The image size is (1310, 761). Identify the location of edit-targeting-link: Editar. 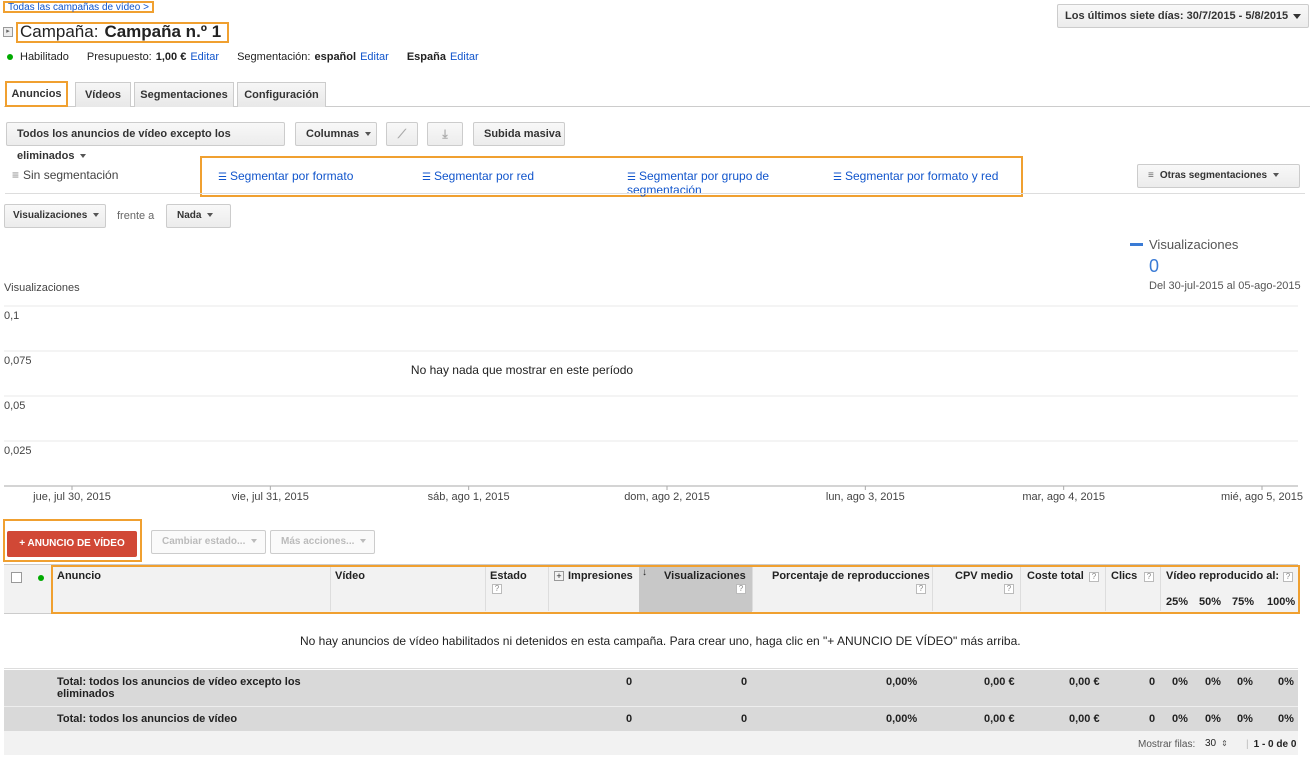
(374, 57).